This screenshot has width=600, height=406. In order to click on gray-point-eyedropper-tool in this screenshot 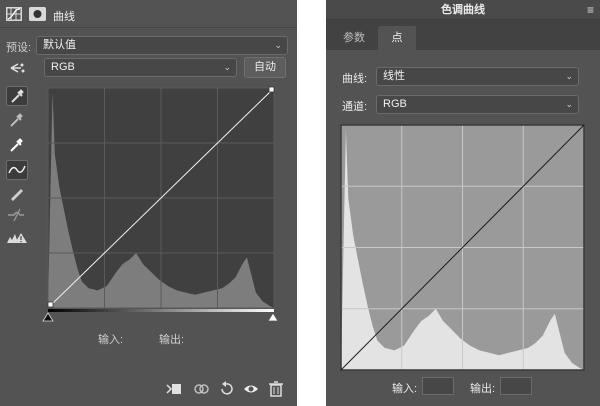, I will do `click(17, 121)`.